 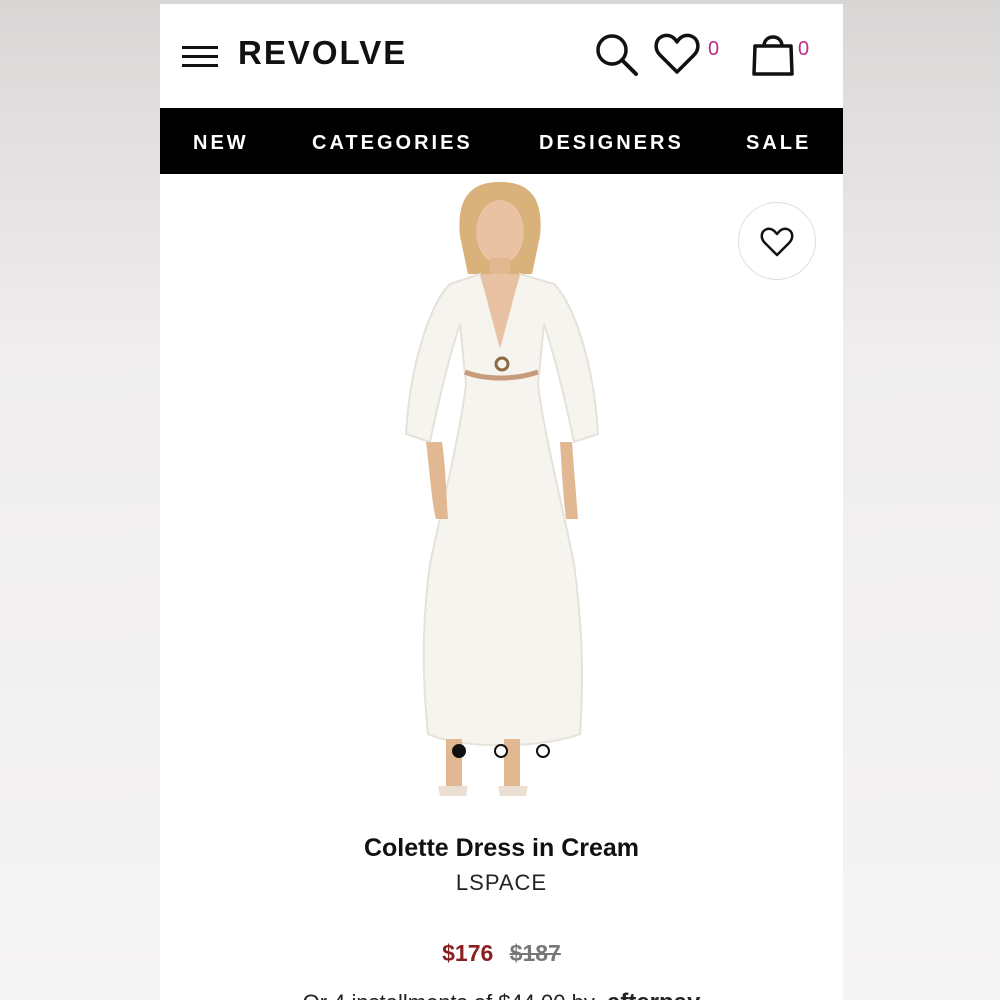 I want to click on nav-item-designers: DESIGNERS, so click(x=611, y=143).